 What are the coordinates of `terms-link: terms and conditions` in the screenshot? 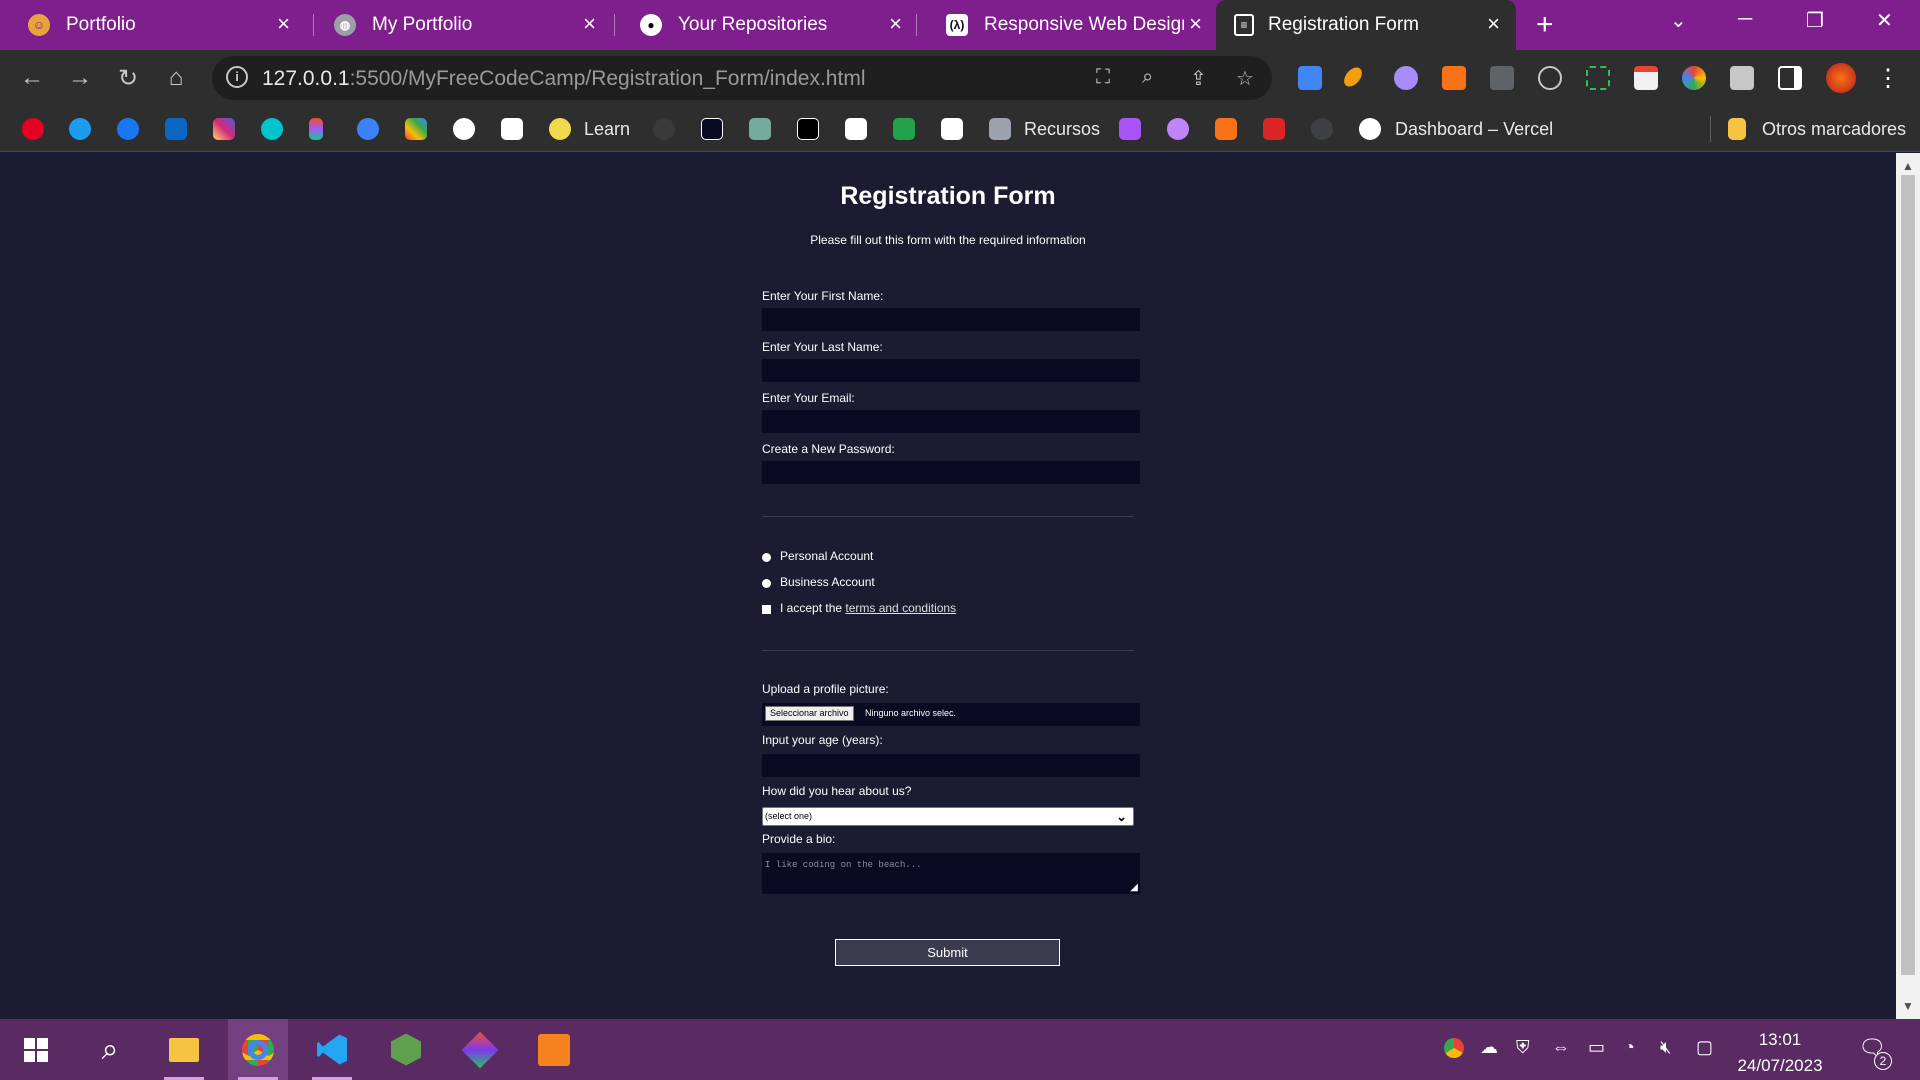 It's located at (900, 608).